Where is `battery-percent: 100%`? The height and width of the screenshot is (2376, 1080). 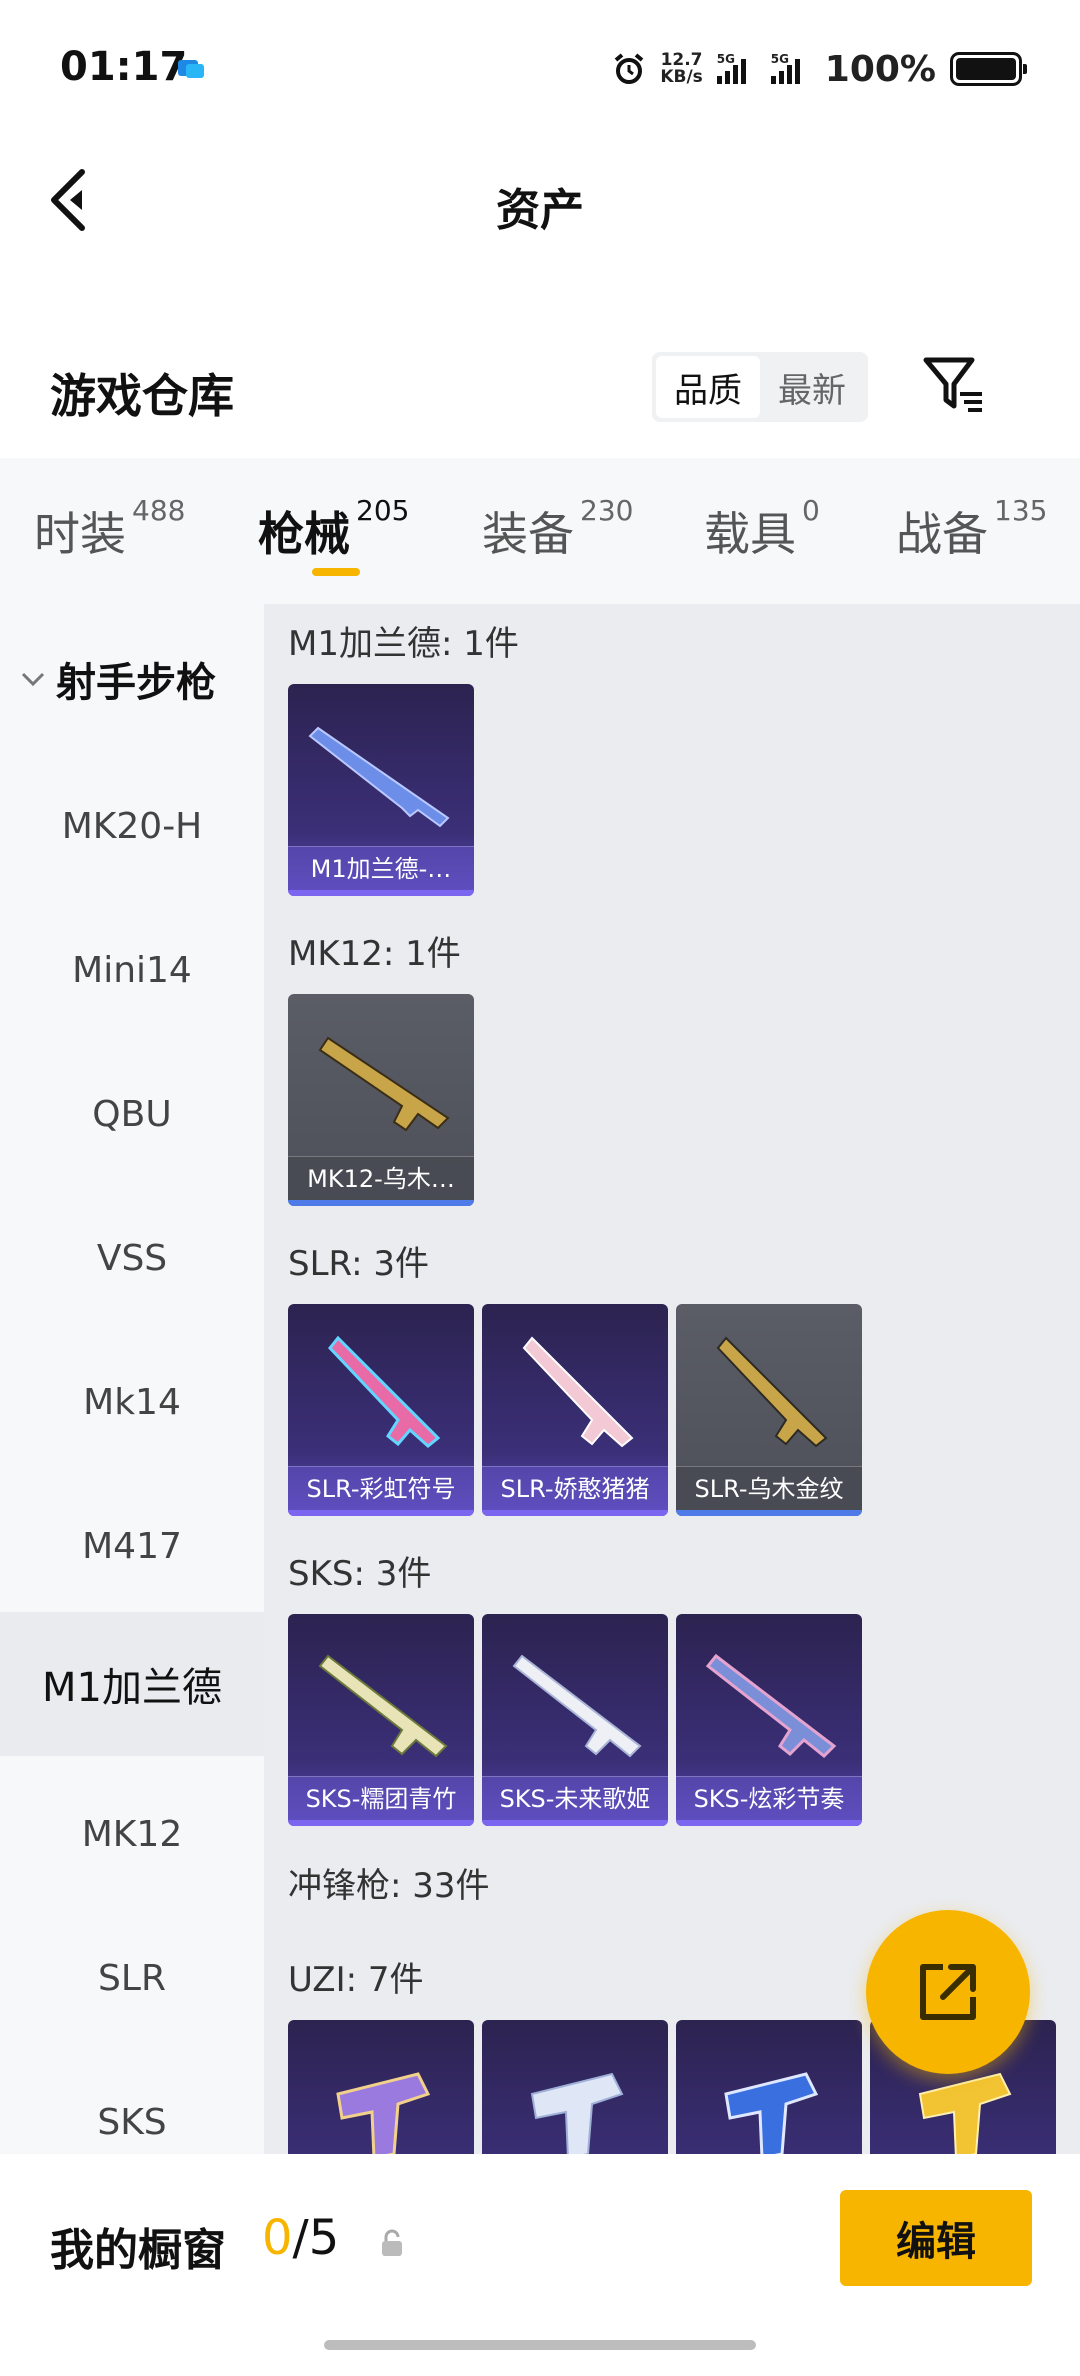
battery-percent: 100% is located at coordinates (880, 69).